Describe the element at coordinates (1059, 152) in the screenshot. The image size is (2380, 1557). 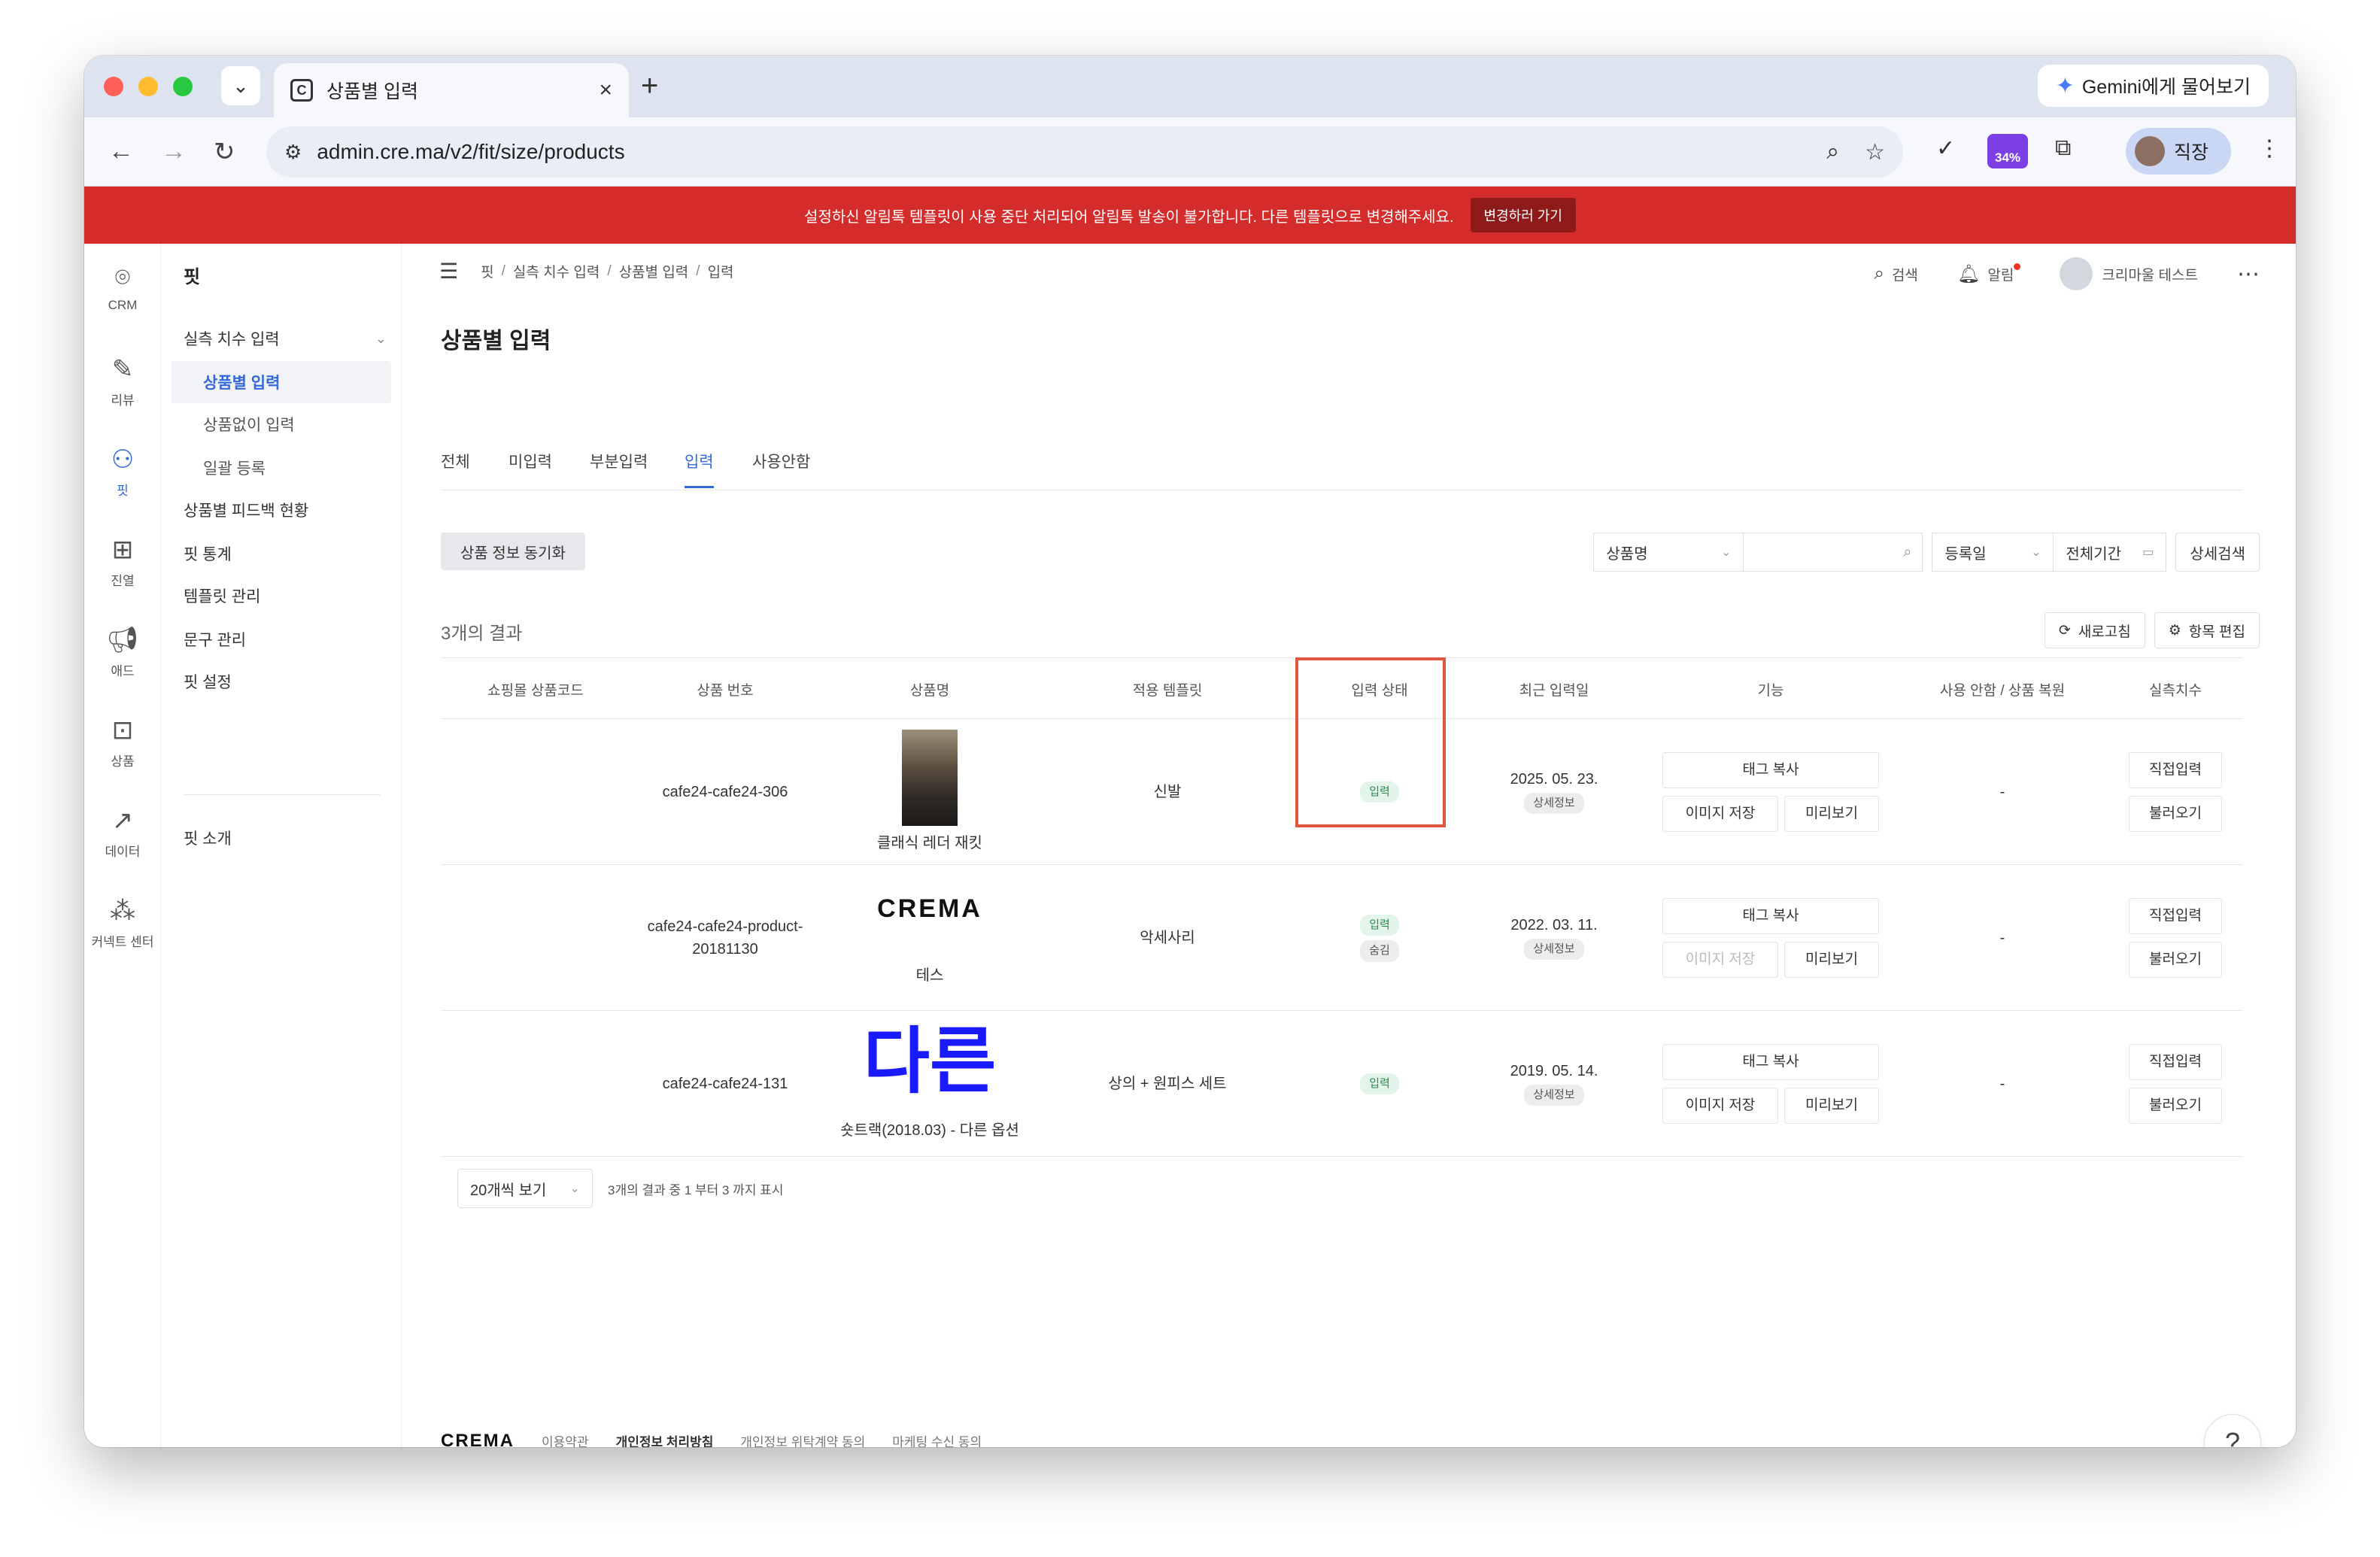
I see `url-text: admin.cre.ma/v2/fit/size/products` at that location.